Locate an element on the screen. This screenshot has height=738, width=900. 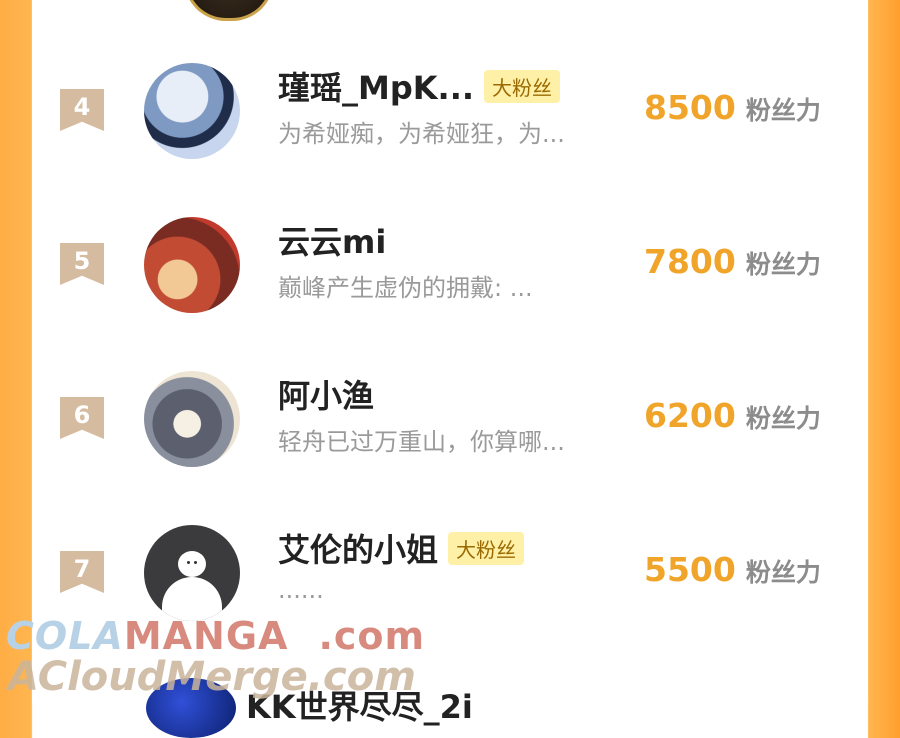
fan-score: 8500 is located at coordinates (690, 107).